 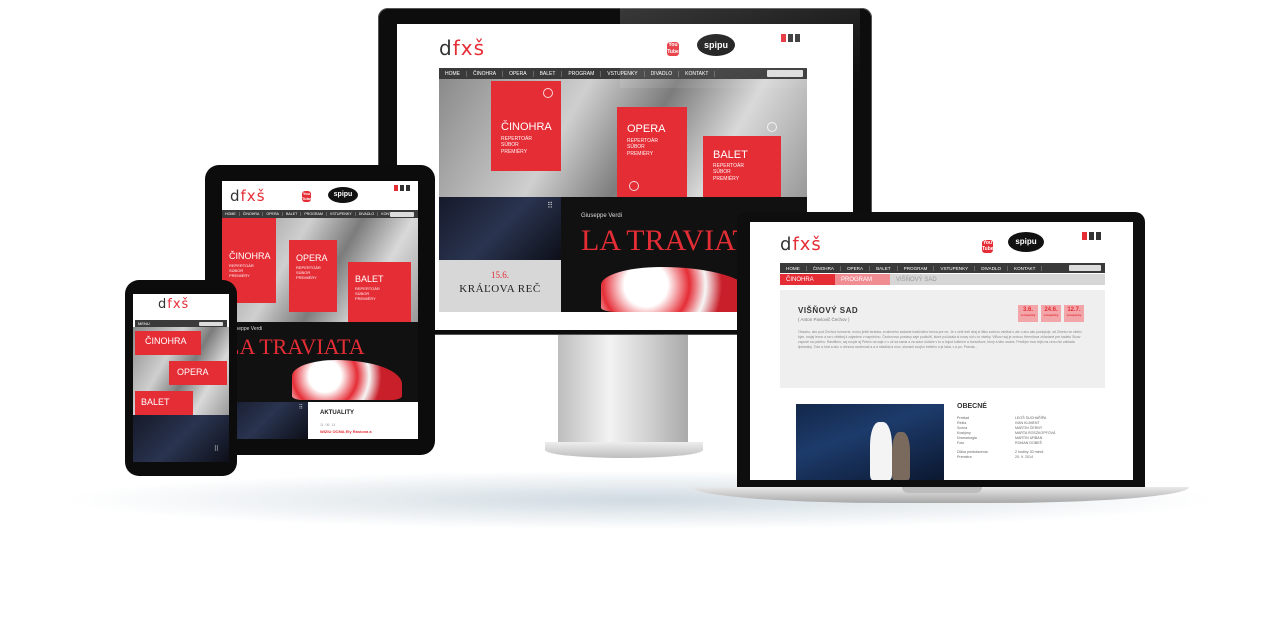 I want to click on imac-stand, so click(x=623, y=390).